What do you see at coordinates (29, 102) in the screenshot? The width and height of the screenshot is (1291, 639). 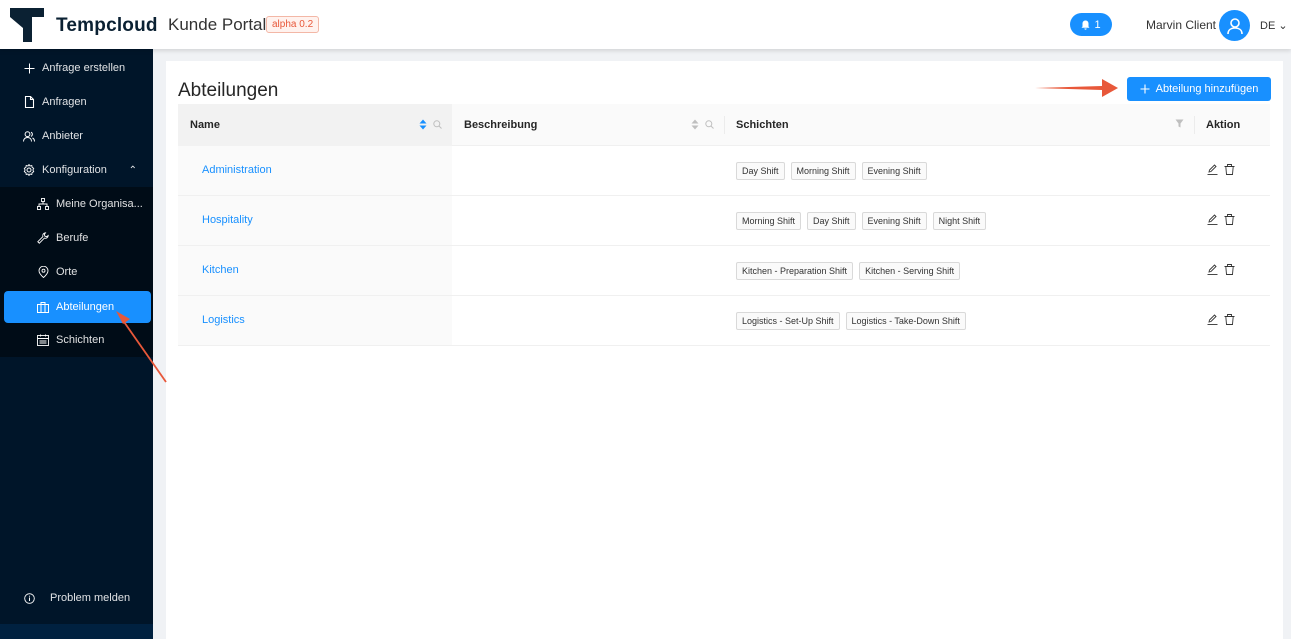 I see `document-icon` at bounding box center [29, 102].